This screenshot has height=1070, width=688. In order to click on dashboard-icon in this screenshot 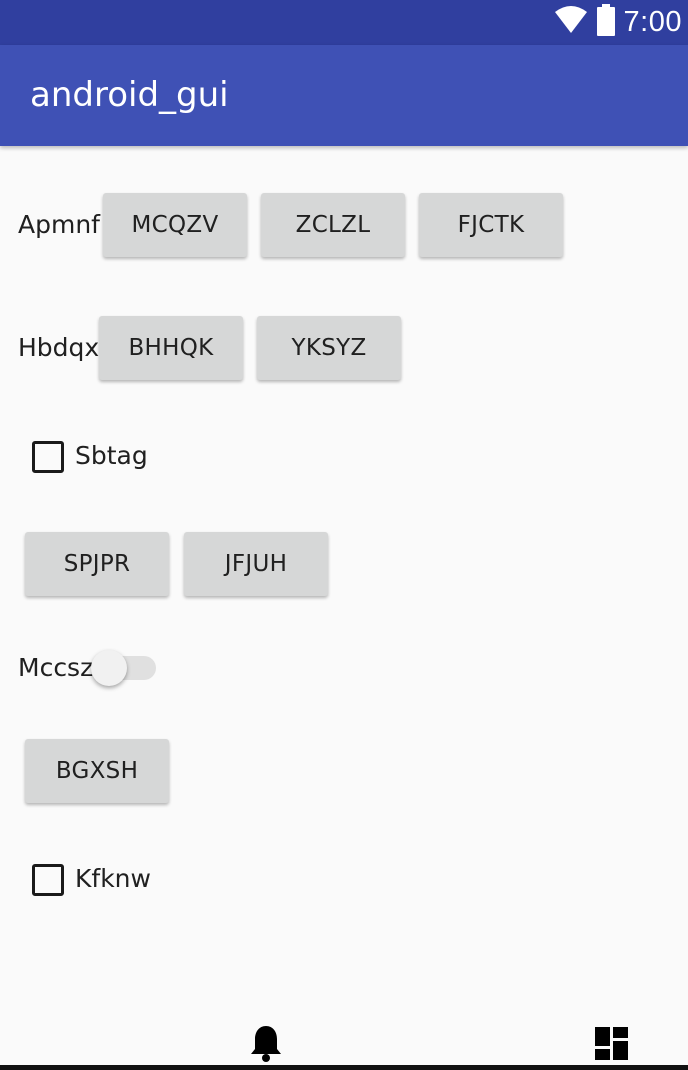, I will do `click(612, 1046)`.